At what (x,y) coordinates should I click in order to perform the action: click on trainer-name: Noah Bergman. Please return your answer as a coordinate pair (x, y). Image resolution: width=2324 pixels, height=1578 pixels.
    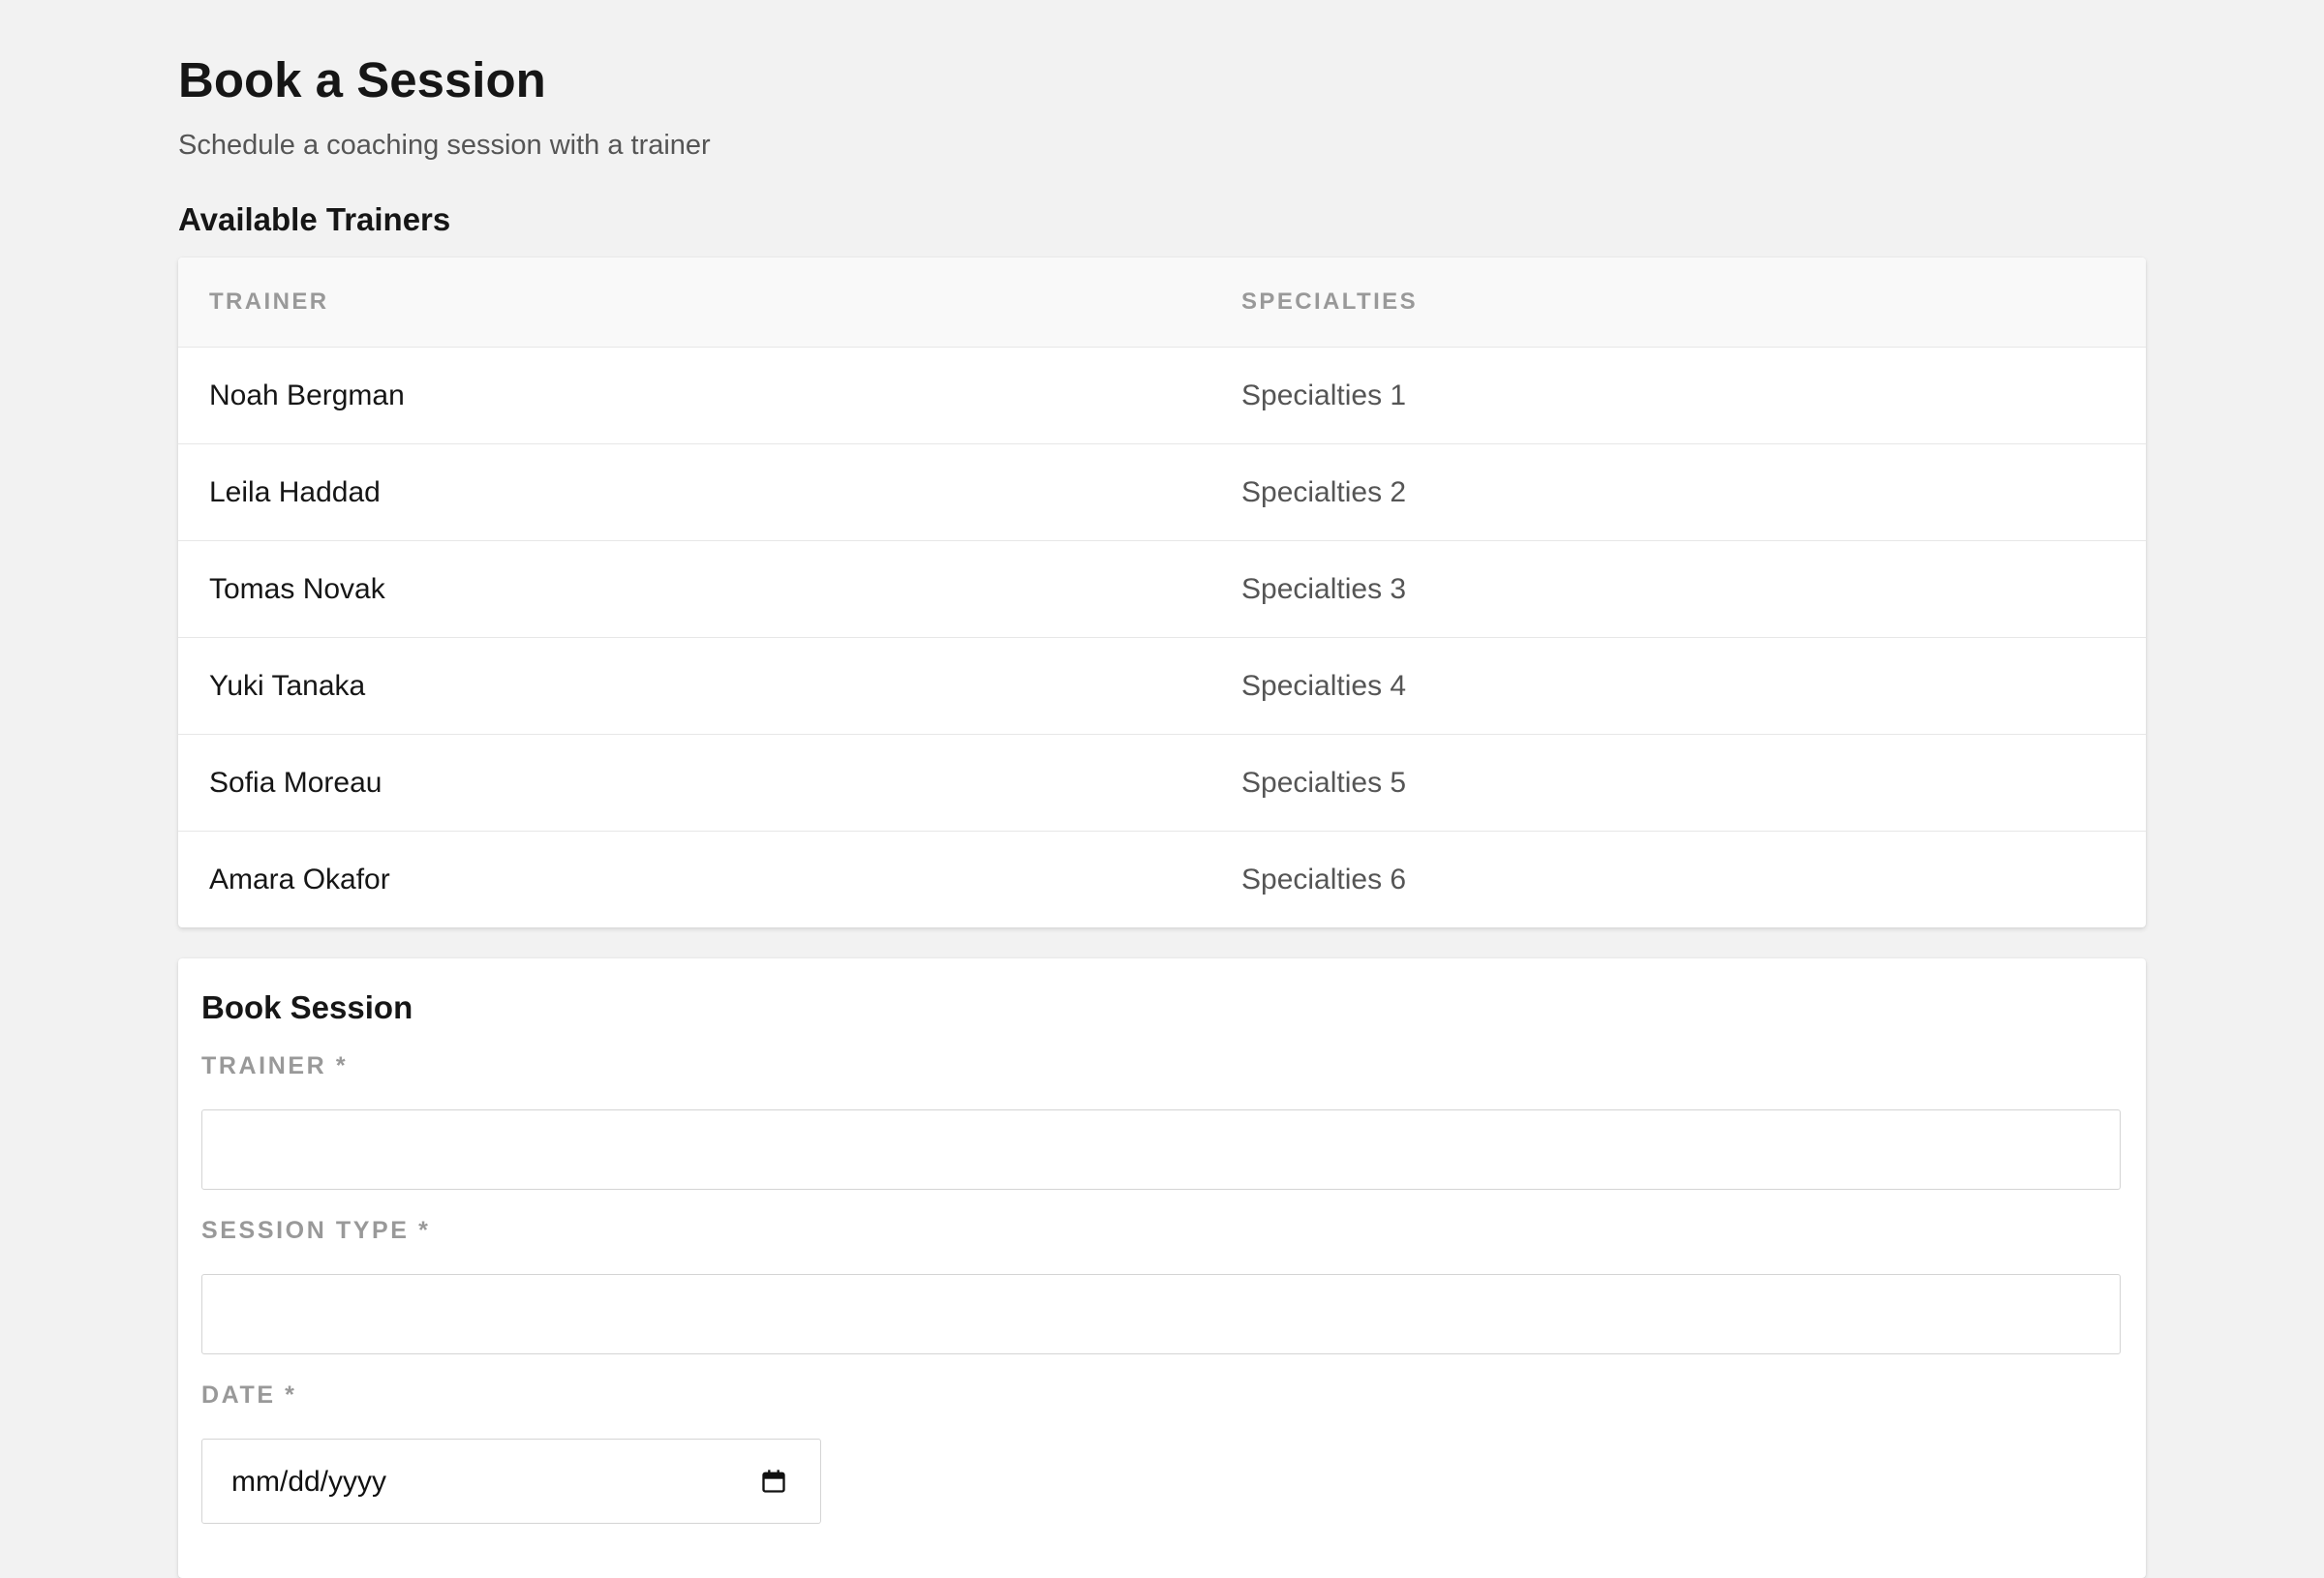
    Looking at the image, I should click on (307, 395).